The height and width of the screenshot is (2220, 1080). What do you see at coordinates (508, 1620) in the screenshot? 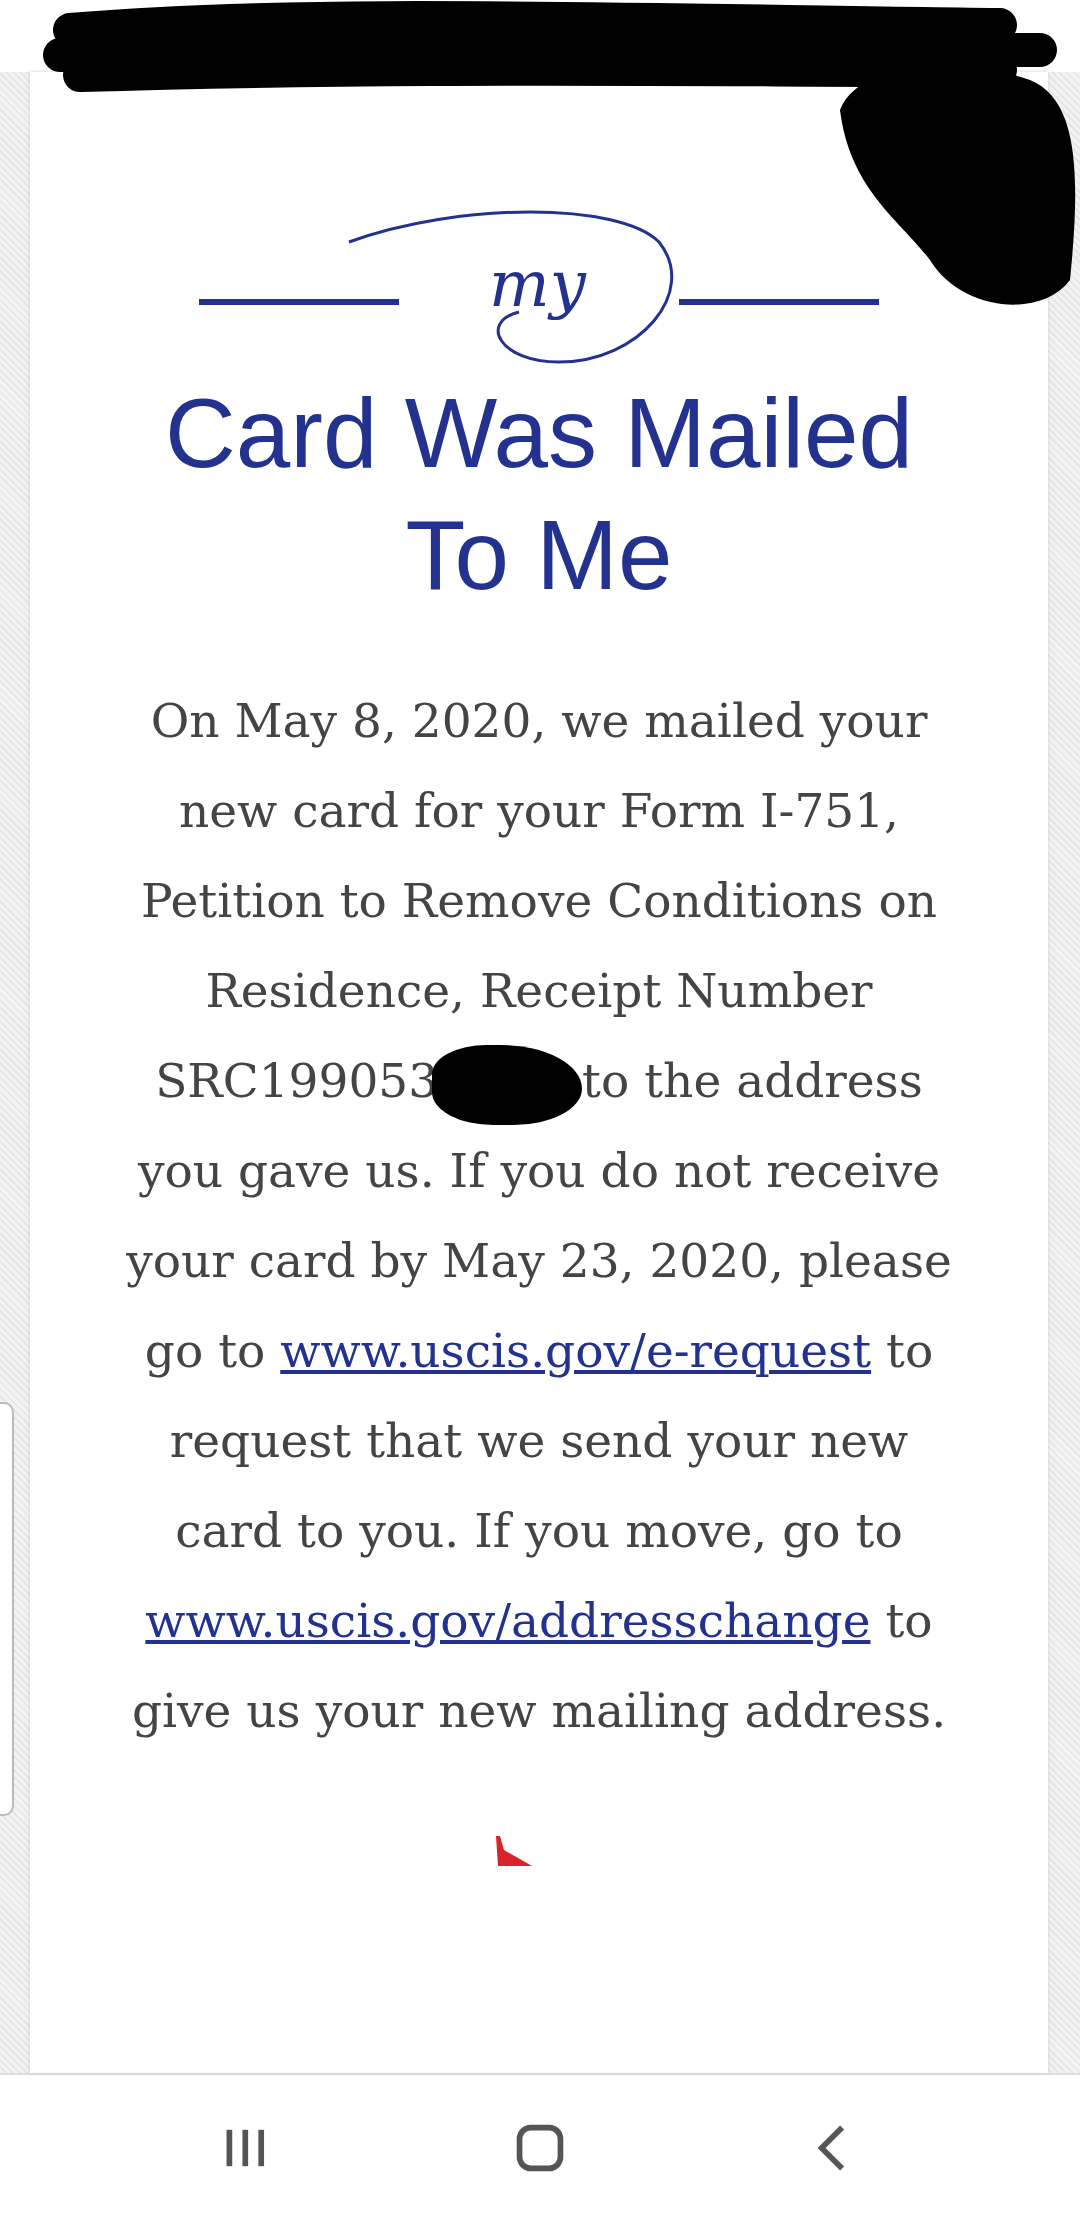
I see `link: www.uscis.gov/addresschange` at bounding box center [508, 1620].